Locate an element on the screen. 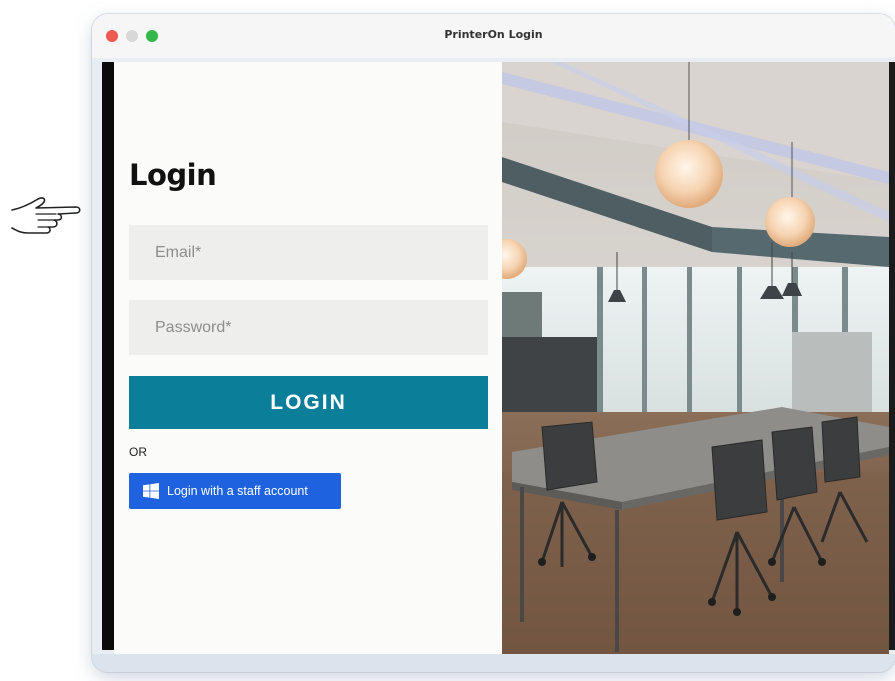 This screenshot has width=895, height=681. password-field is located at coordinates (308, 327).